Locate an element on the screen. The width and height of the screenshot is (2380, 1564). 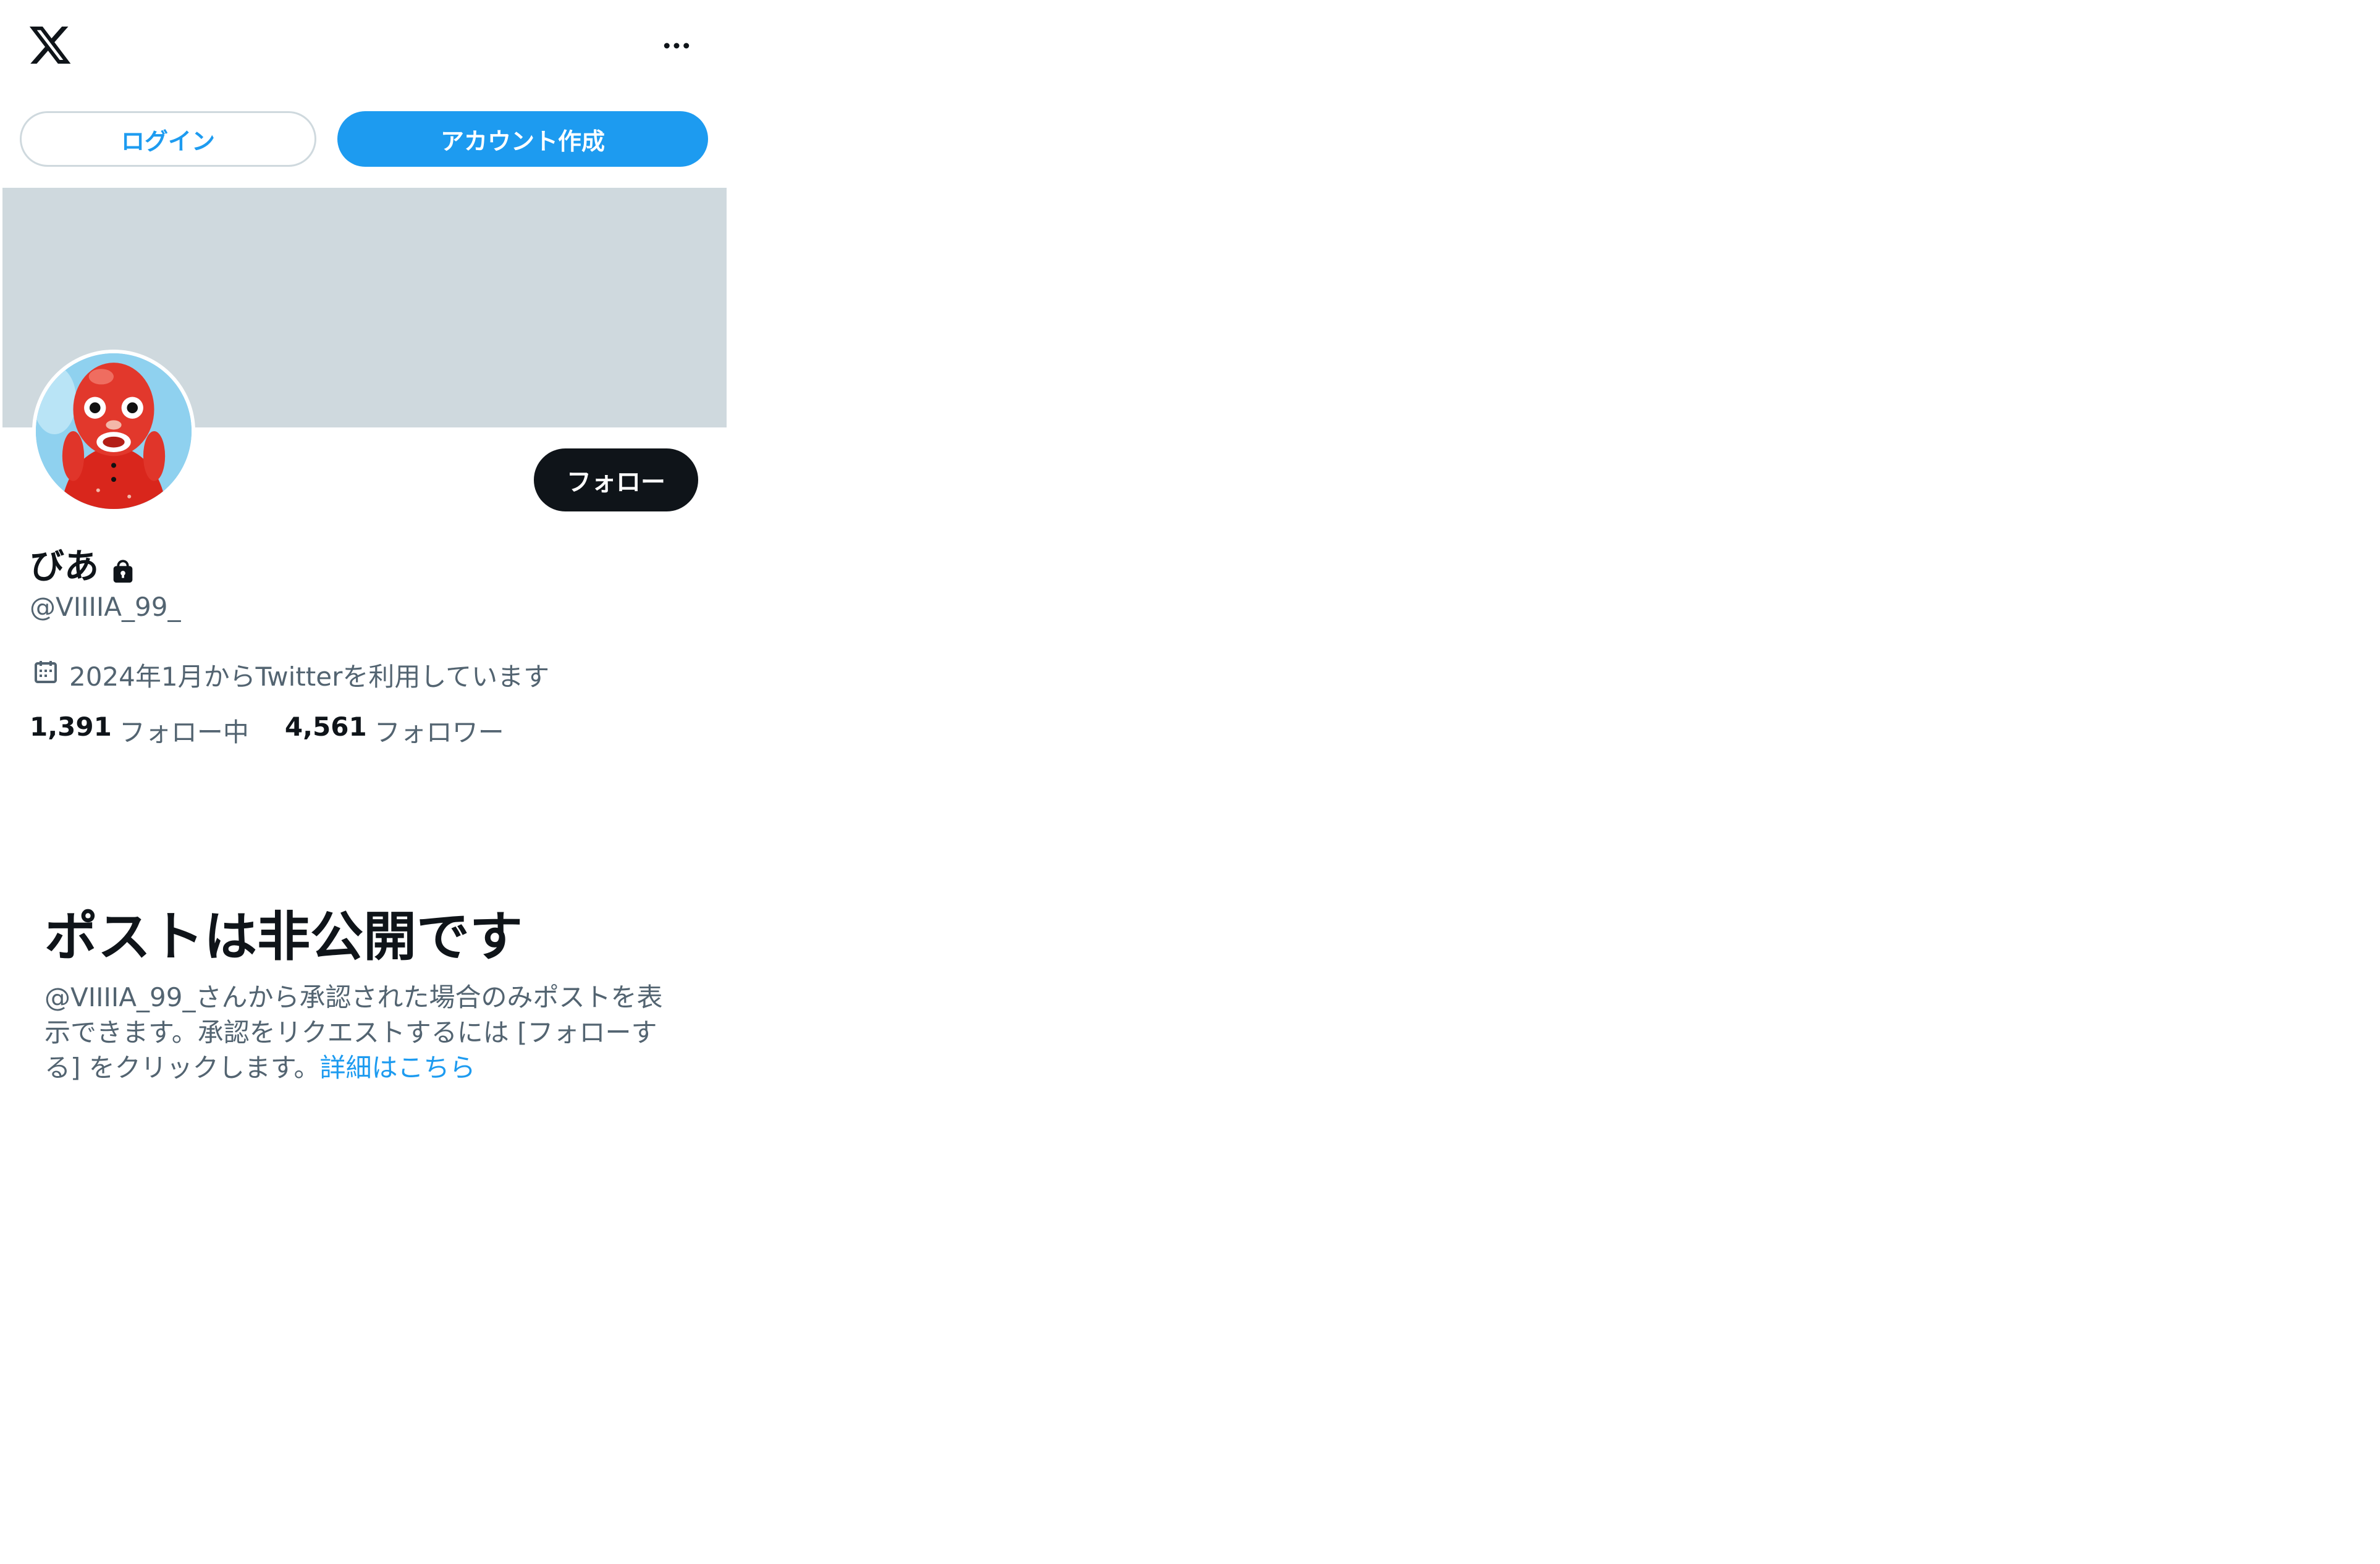
join-date-text: 2024年1月からTwitterを利用しています is located at coordinates (310, 677).